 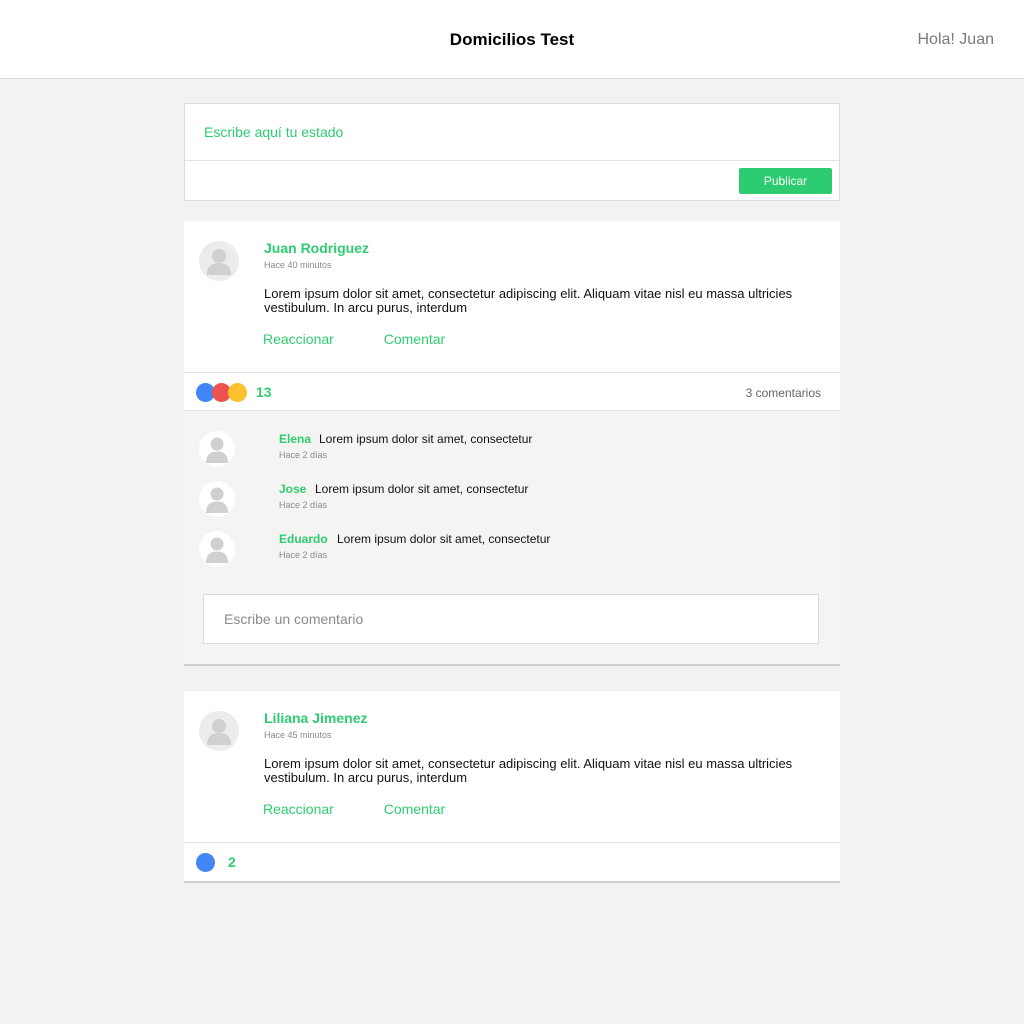 I want to click on comment-author: Elena, so click(x=295, y=439).